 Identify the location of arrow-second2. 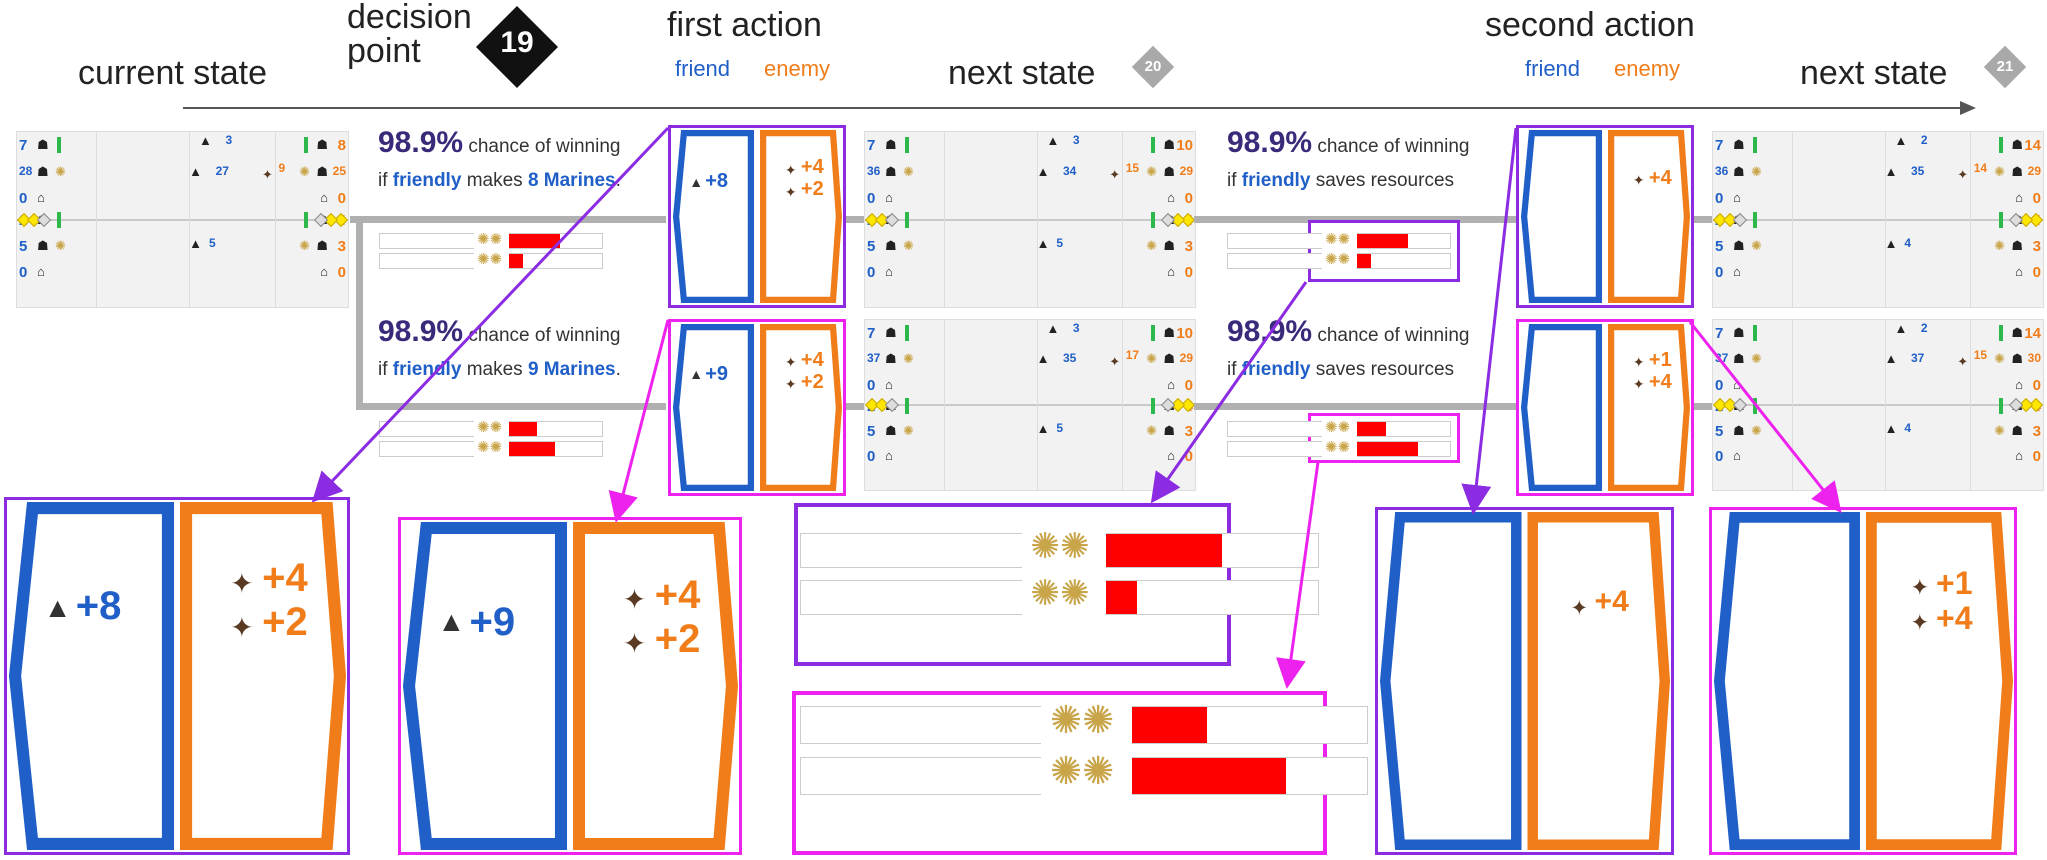
(1765, 417).